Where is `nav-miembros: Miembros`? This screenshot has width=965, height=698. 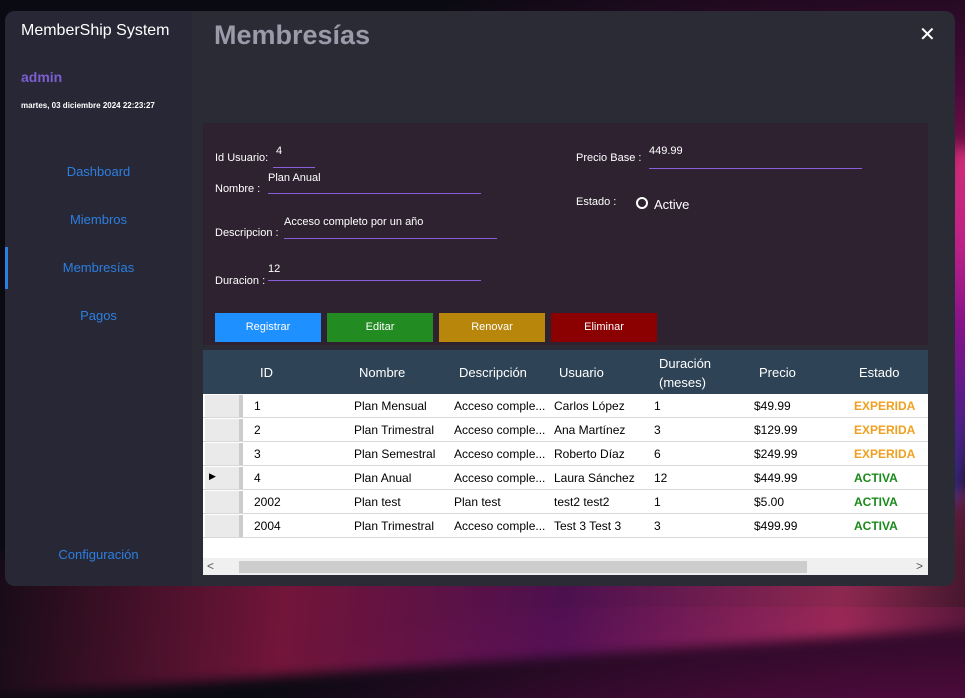 nav-miembros: Miembros is located at coordinates (98, 219).